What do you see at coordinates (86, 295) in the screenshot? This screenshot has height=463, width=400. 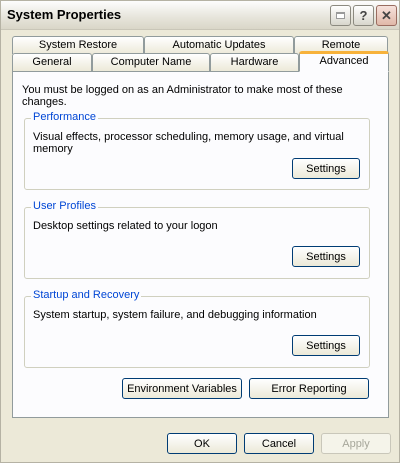 I see `startup-recovery-title: Startup and Recovery` at bounding box center [86, 295].